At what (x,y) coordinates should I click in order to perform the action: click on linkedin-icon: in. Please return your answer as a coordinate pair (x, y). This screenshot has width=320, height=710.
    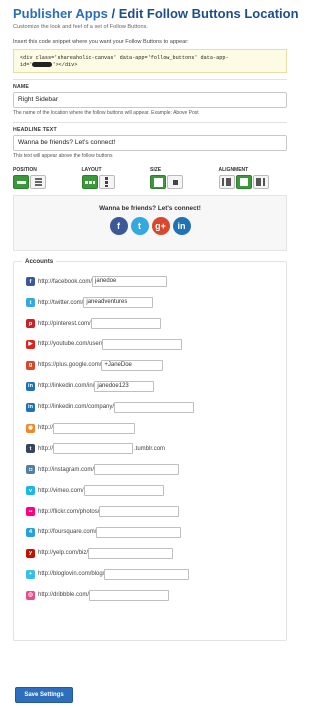
    Looking at the image, I should click on (30, 386).